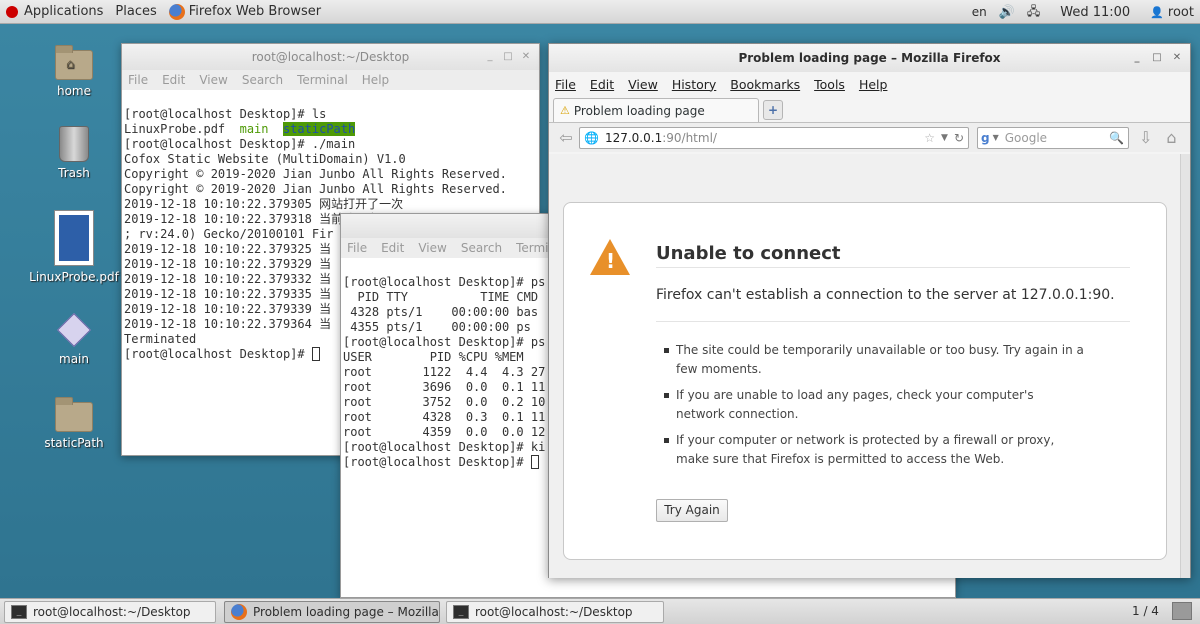  What do you see at coordinates (1053, 137) in the screenshot?
I see `search-bar: g ▼ Google 🔍` at bounding box center [1053, 137].